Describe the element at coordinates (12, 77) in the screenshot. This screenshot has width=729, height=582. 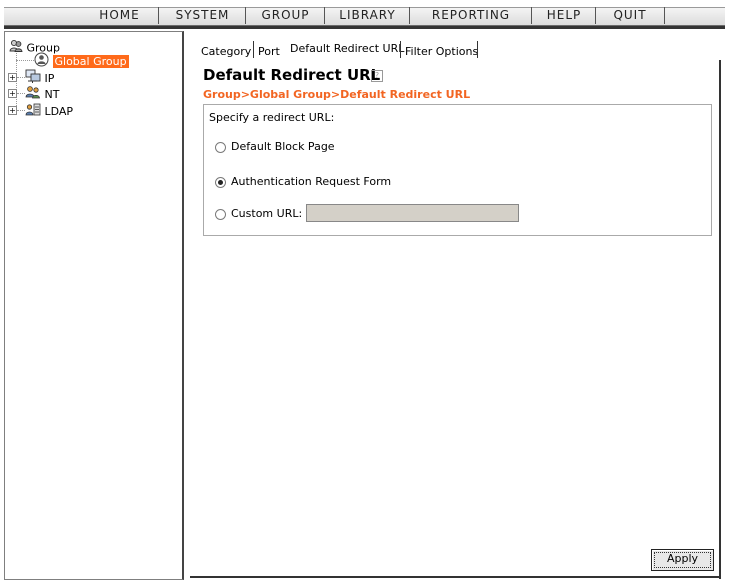
I see `expand-ip-toggle: +` at that location.